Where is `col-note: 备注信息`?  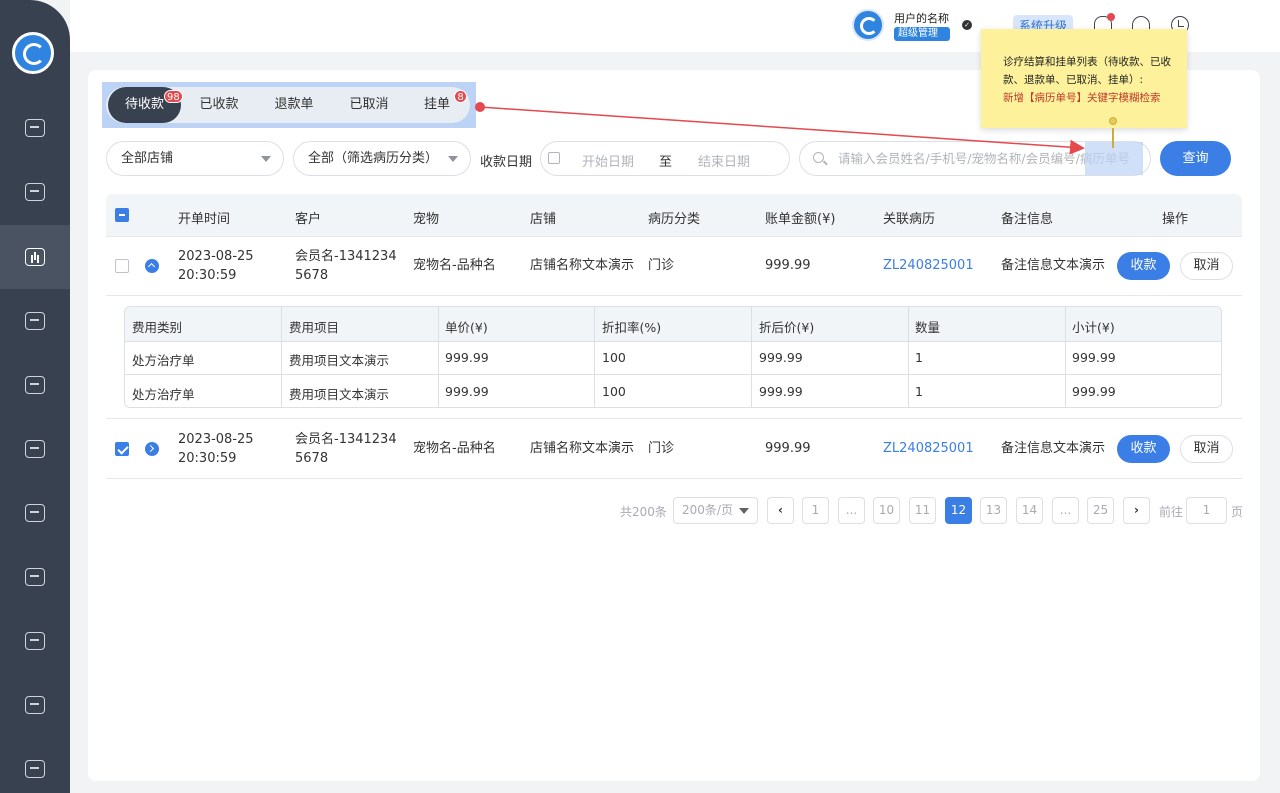
col-note: 备注信息 is located at coordinates (1027, 219).